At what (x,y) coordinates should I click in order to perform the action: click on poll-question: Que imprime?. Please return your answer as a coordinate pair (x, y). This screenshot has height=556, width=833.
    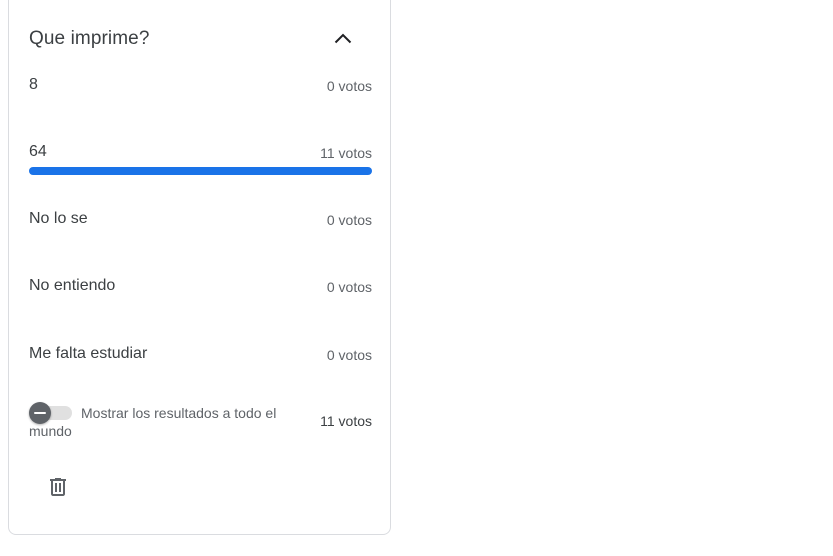
    Looking at the image, I should click on (89, 38).